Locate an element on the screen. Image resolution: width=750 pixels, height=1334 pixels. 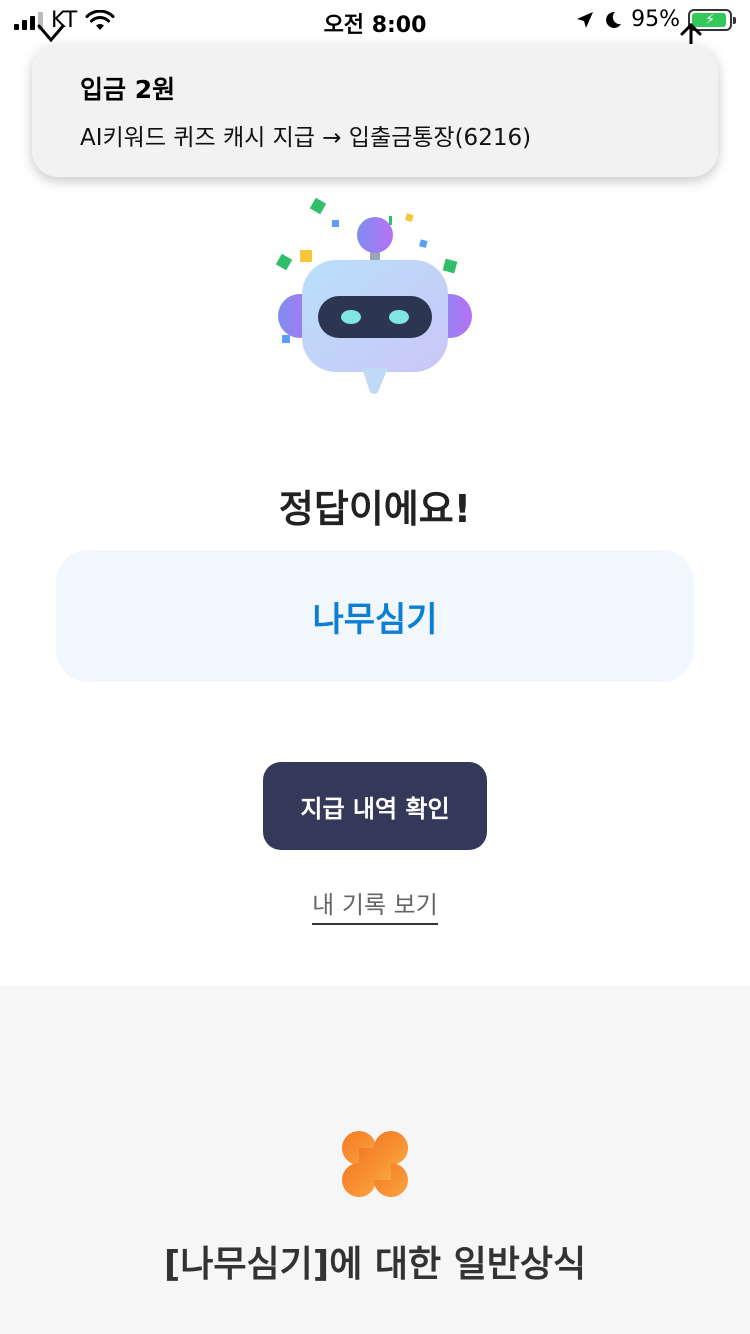
payment-history-button: 지급 내역 확인 is located at coordinates (375, 806).